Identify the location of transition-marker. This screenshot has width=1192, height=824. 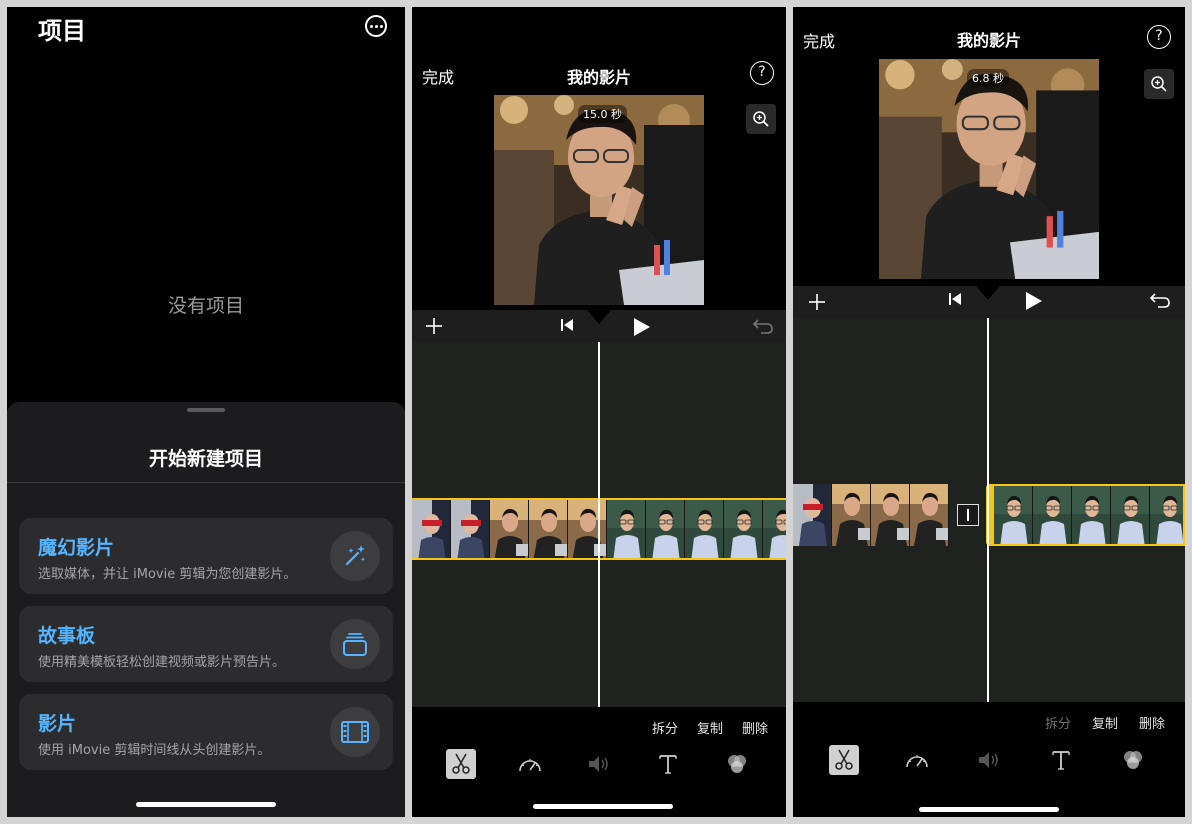
(968, 515).